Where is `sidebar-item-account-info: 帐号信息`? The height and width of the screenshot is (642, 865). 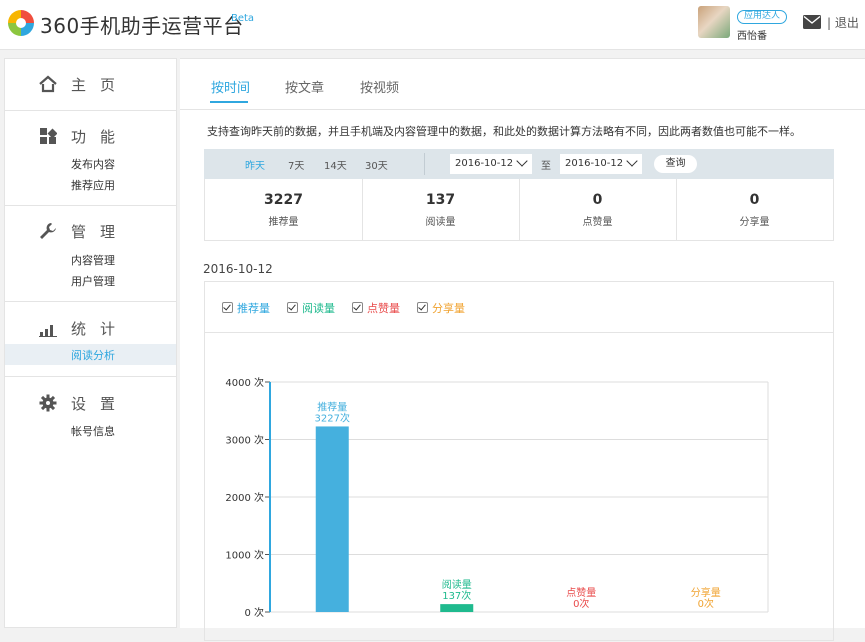 sidebar-item-account-info: 帐号信息 is located at coordinates (93, 431).